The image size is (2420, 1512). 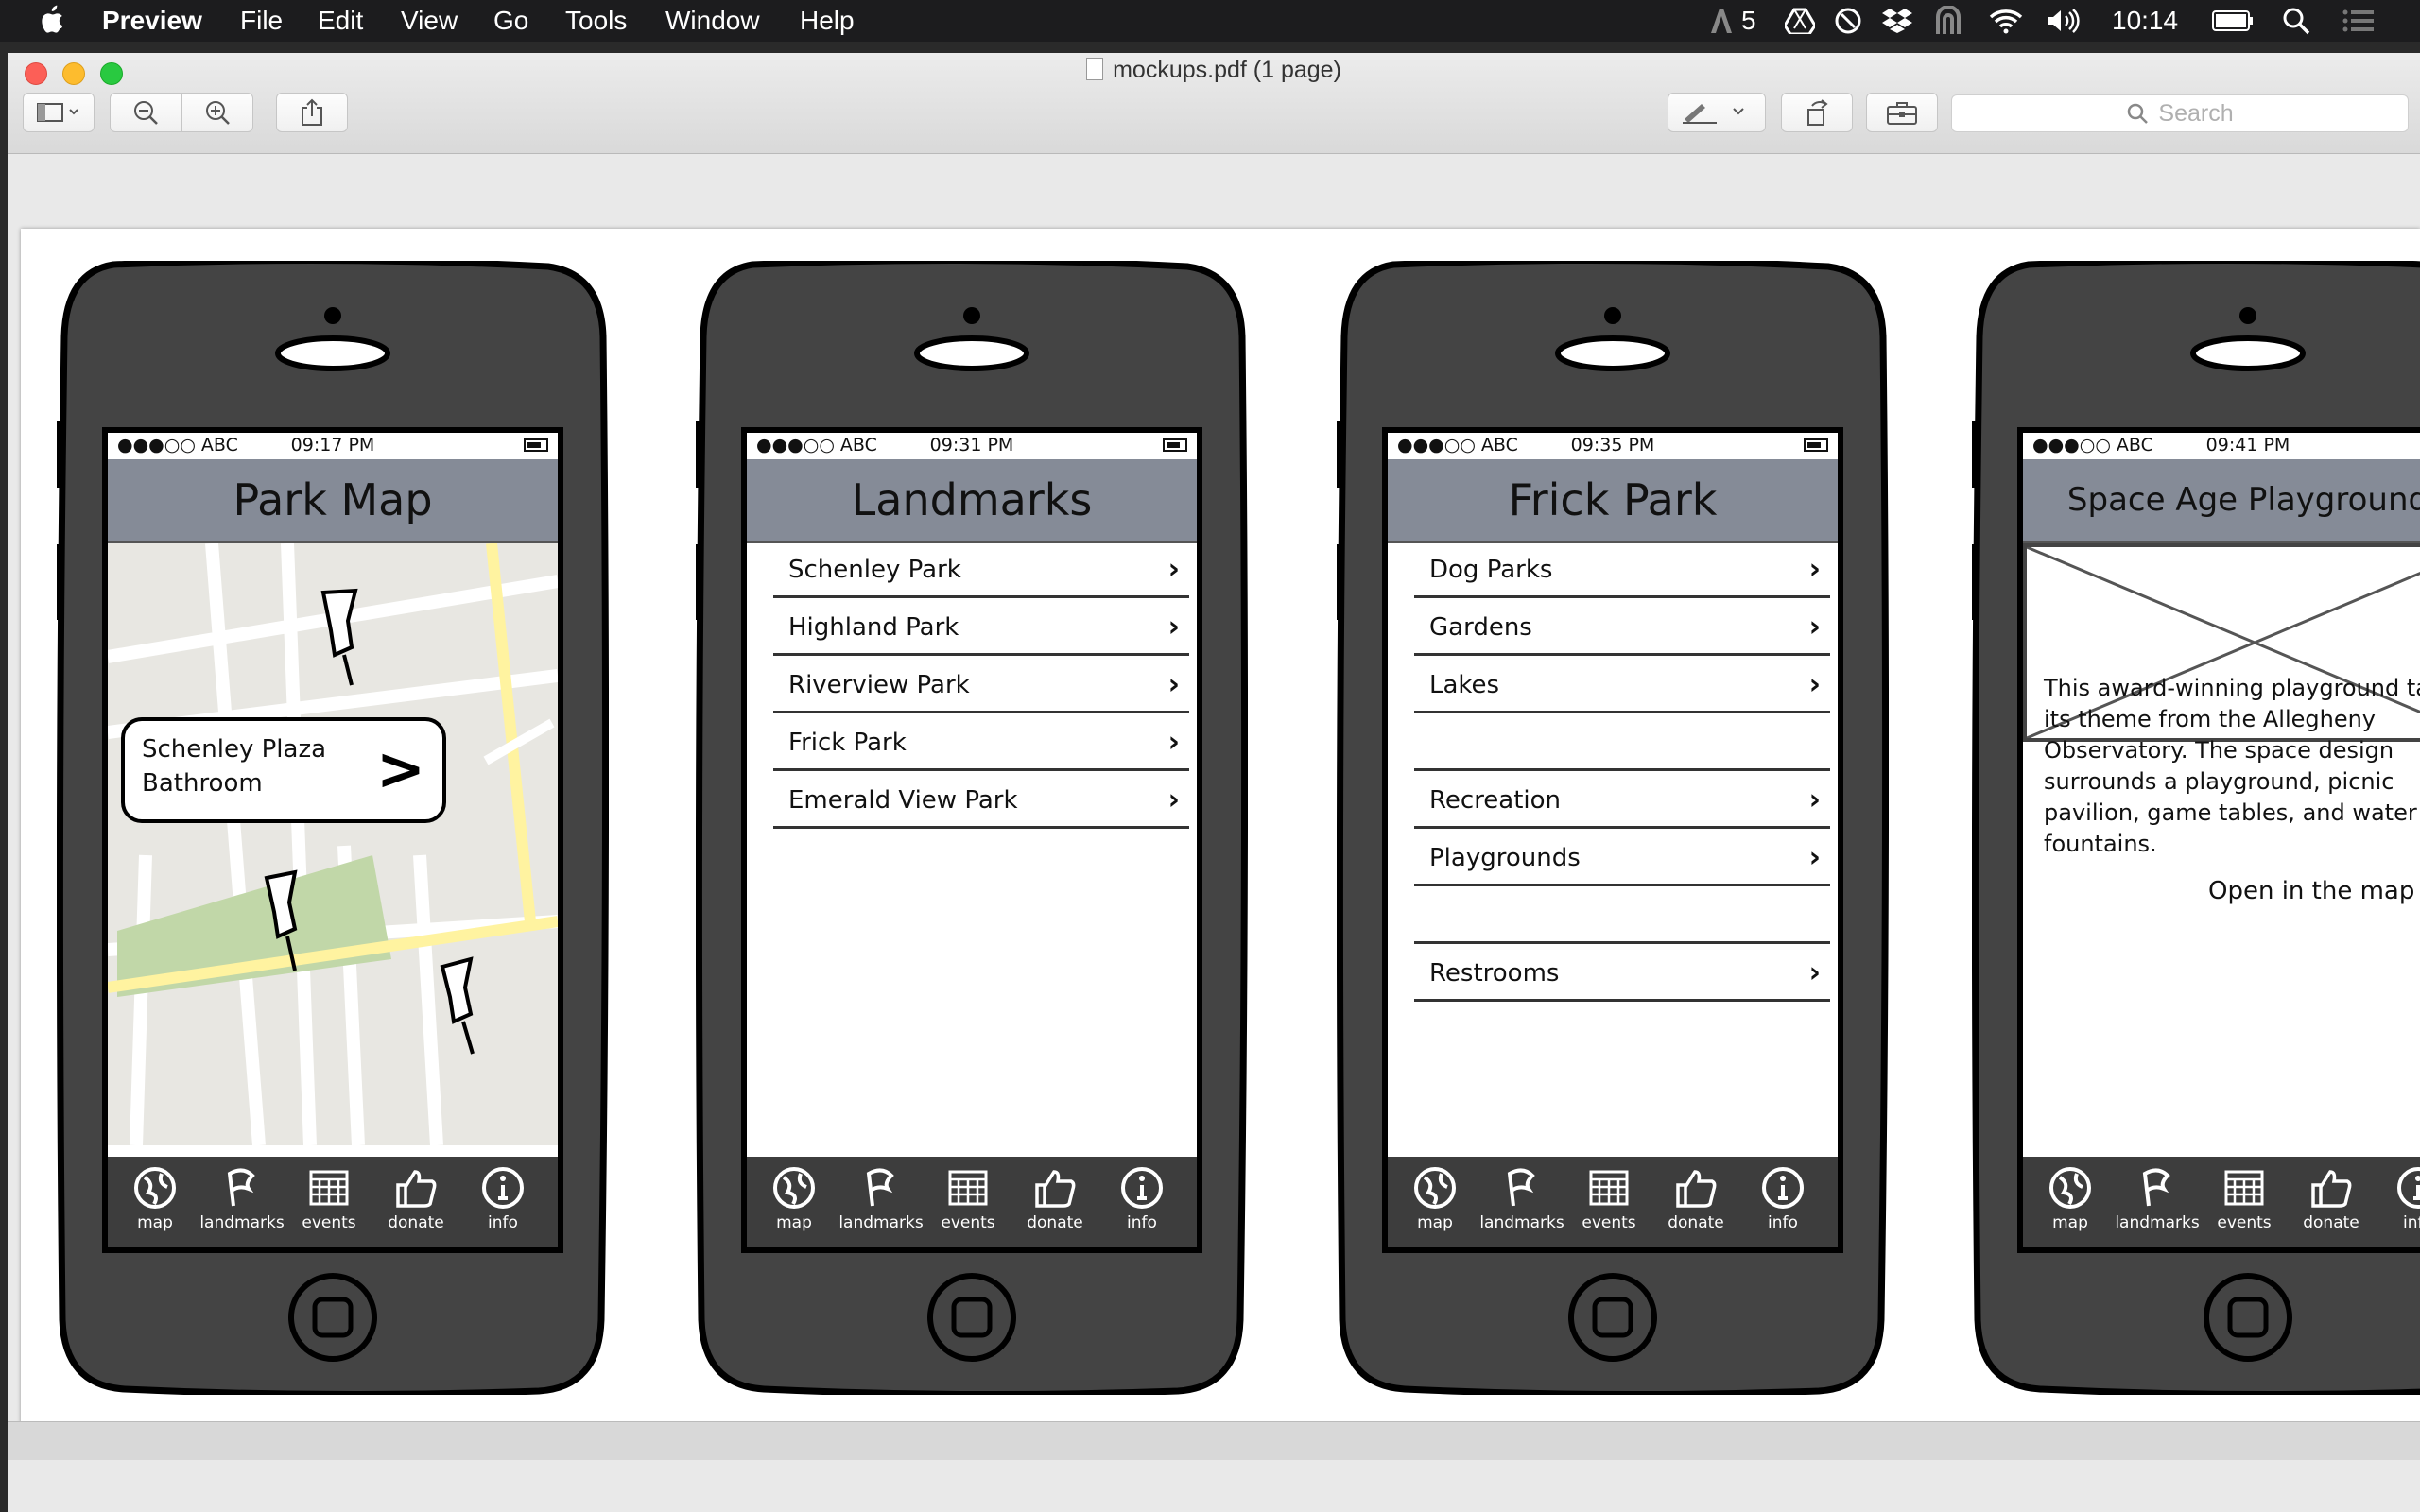 I want to click on list-item-lakes: Lakes ›, so click(x=1622, y=686).